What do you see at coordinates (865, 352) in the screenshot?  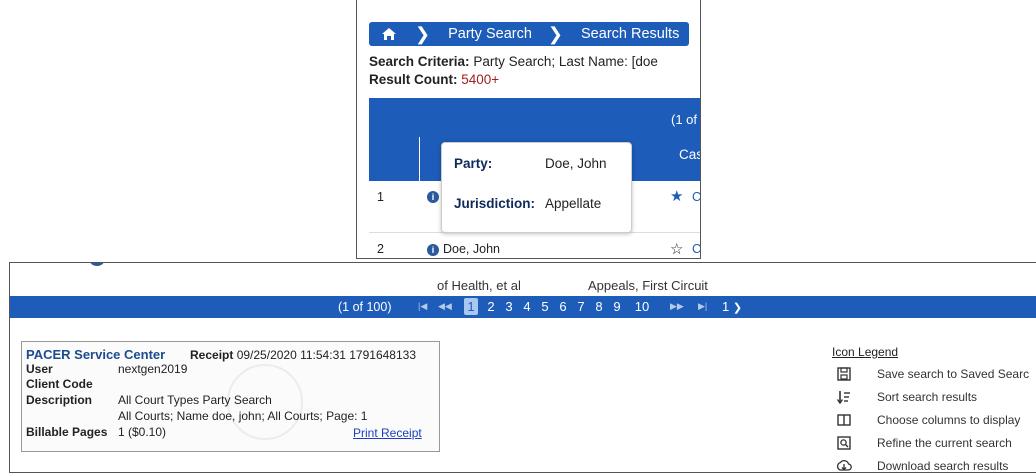 I see `icon-legend-title: Icon Legend` at bounding box center [865, 352].